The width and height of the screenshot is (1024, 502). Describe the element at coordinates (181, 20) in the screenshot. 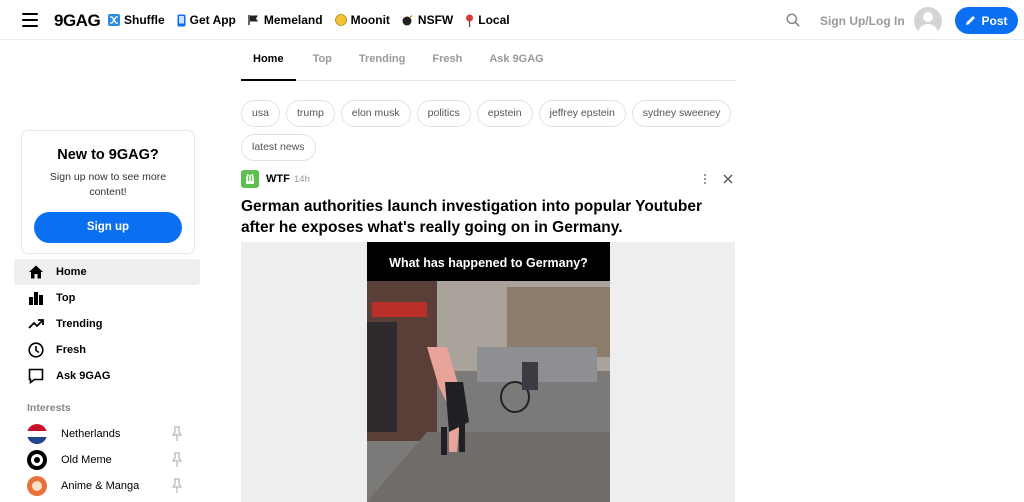

I see `phone-icon` at that location.